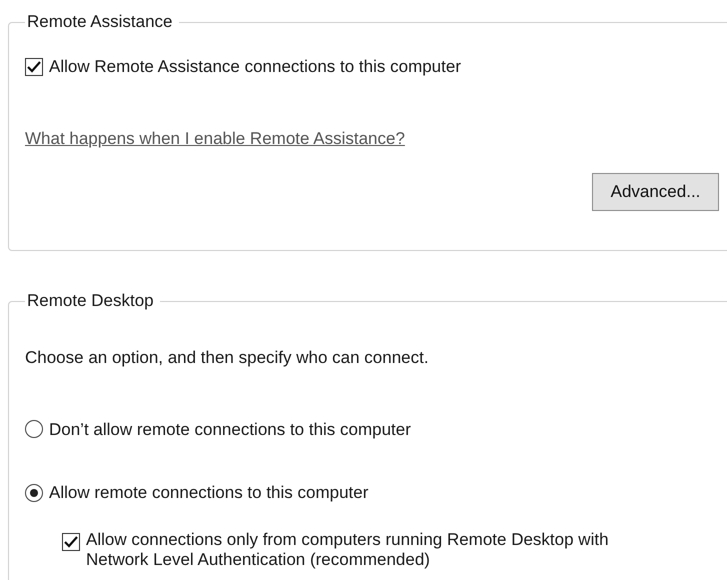  I want to click on radio-label: Don’t allow remote connections to this computer, so click(230, 429).